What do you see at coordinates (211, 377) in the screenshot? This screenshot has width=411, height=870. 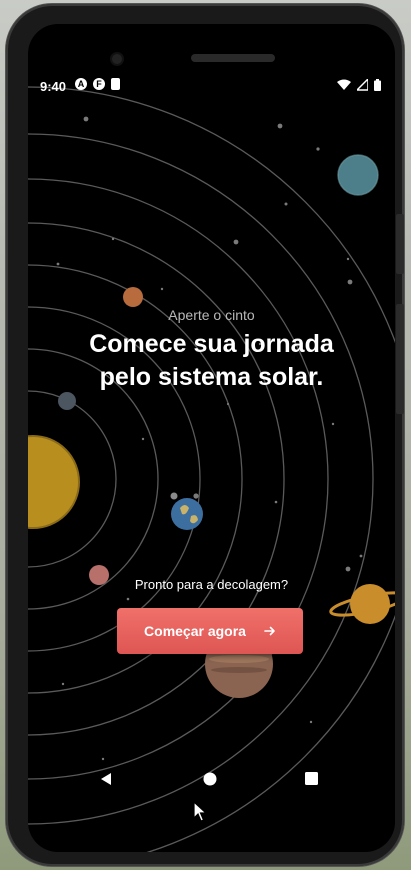 I see `hero-title-line-2: pelo sistema solar.` at bounding box center [211, 377].